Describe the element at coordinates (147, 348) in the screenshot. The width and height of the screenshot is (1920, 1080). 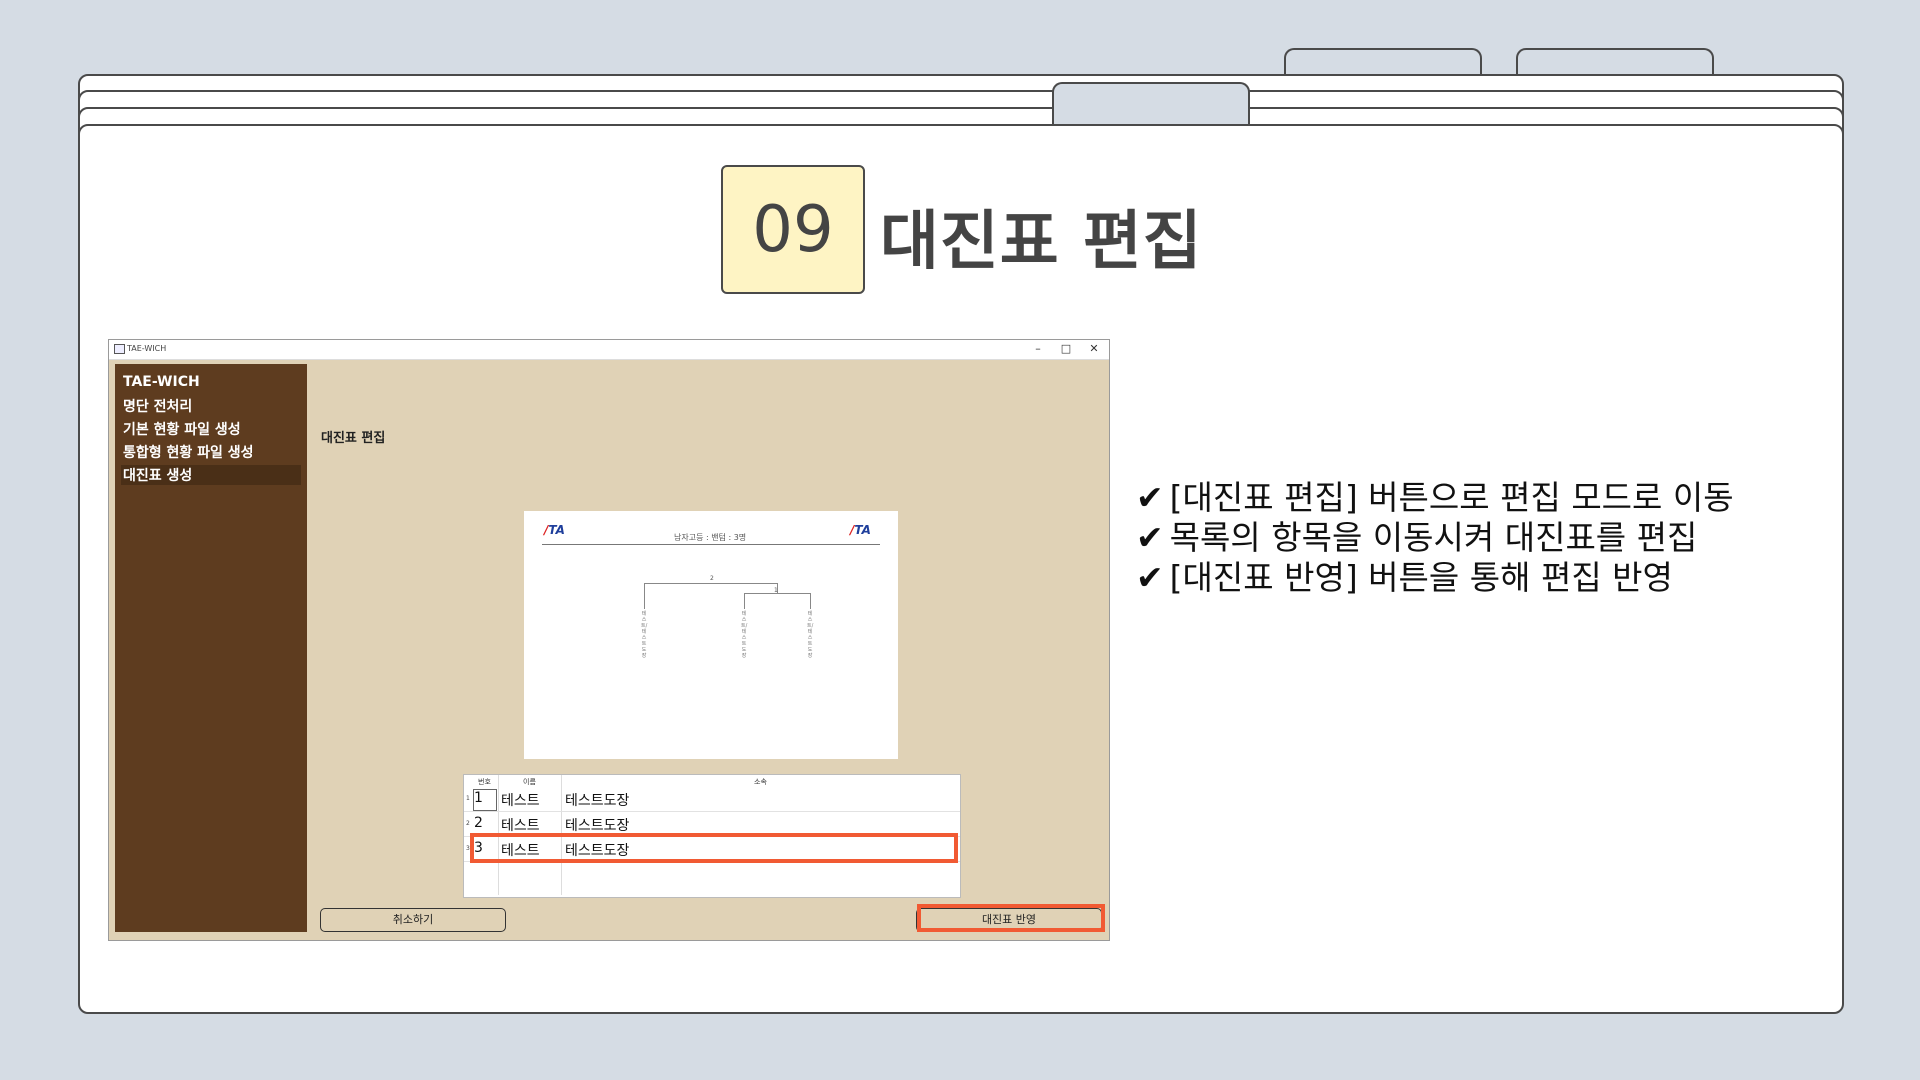
I see `window-title: TAE-WICH` at that location.